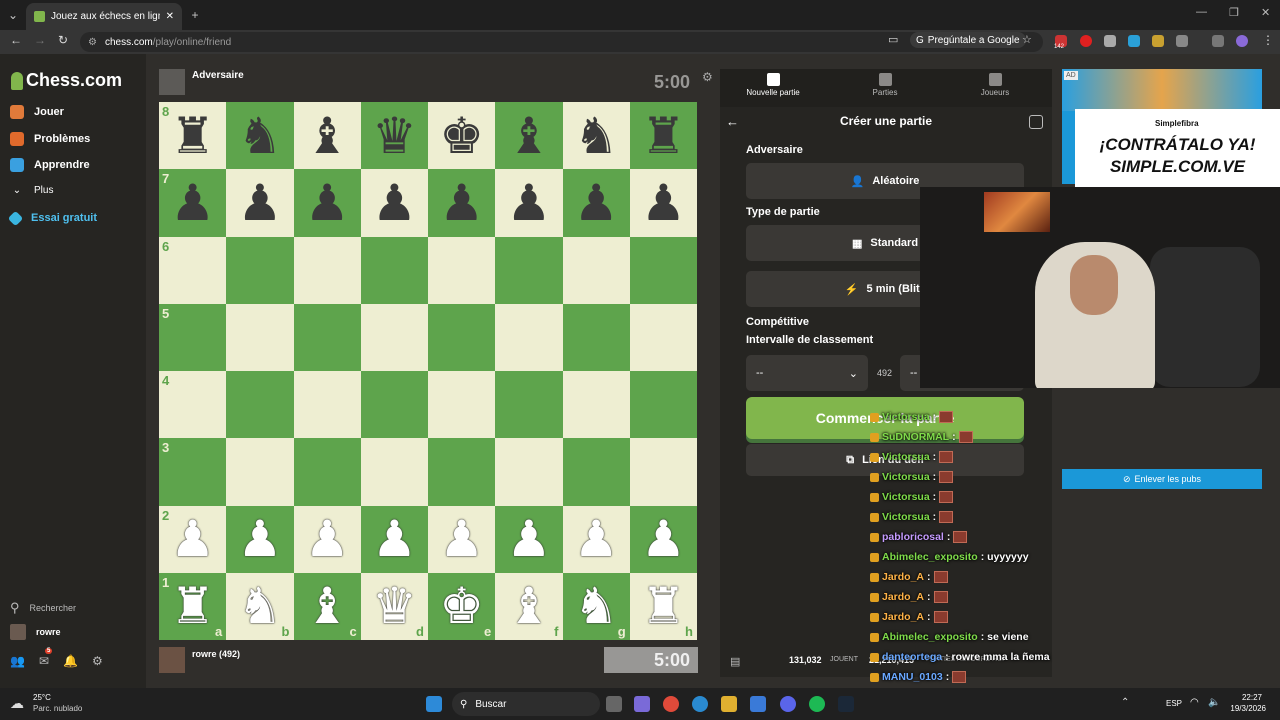 This screenshot has width=1280, height=720. What do you see at coordinates (1244, 697) in the screenshot?
I see `clock-time: 22:27` at bounding box center [1244, 697].